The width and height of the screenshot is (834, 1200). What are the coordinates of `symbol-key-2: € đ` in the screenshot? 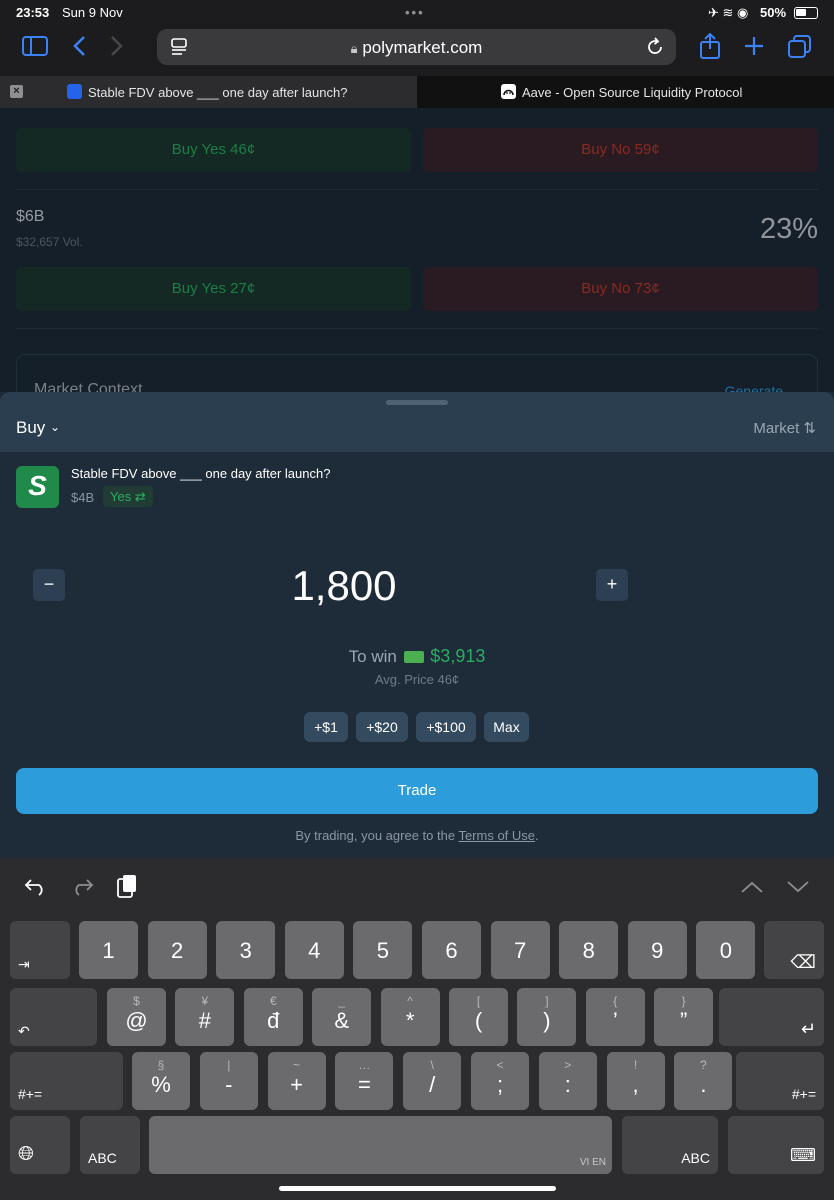 It's located at (273, 1017).